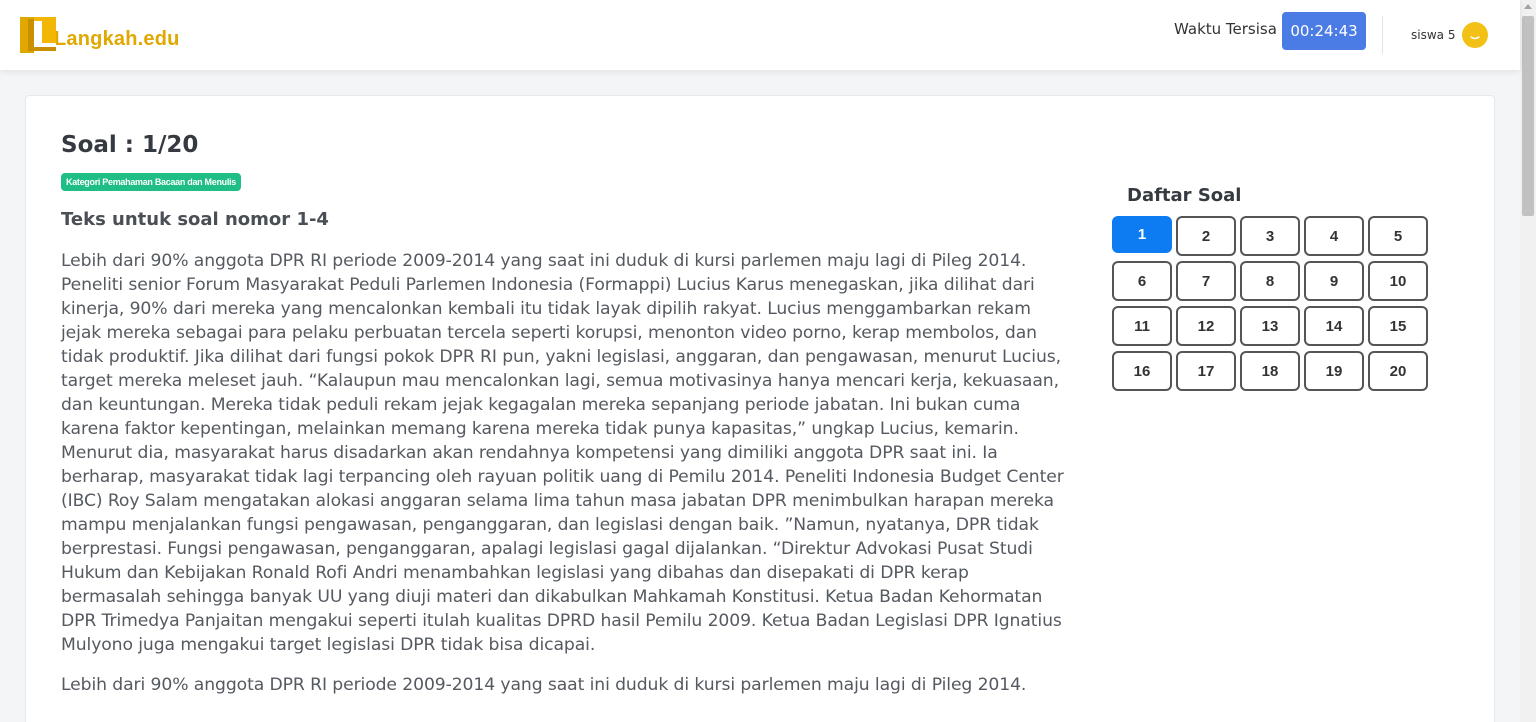 This screenshot has width=1536, height=722. I want to click on user-name: siswa 5, so click(1433, 35).